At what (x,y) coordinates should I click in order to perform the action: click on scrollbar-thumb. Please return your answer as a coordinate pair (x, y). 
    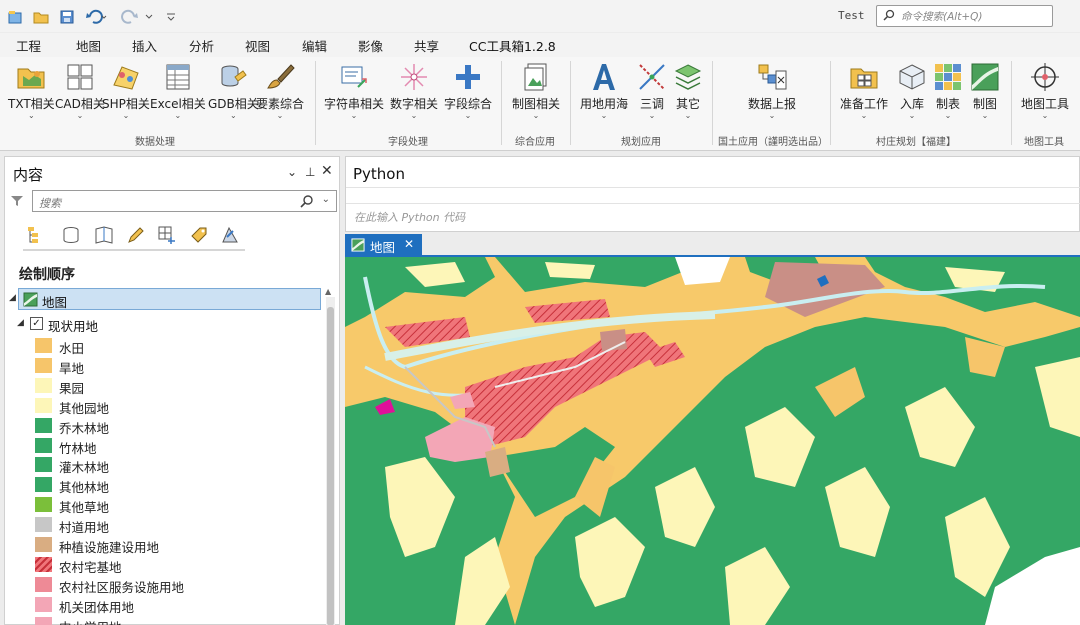
    Looking at the image, I should click on (330, 466).